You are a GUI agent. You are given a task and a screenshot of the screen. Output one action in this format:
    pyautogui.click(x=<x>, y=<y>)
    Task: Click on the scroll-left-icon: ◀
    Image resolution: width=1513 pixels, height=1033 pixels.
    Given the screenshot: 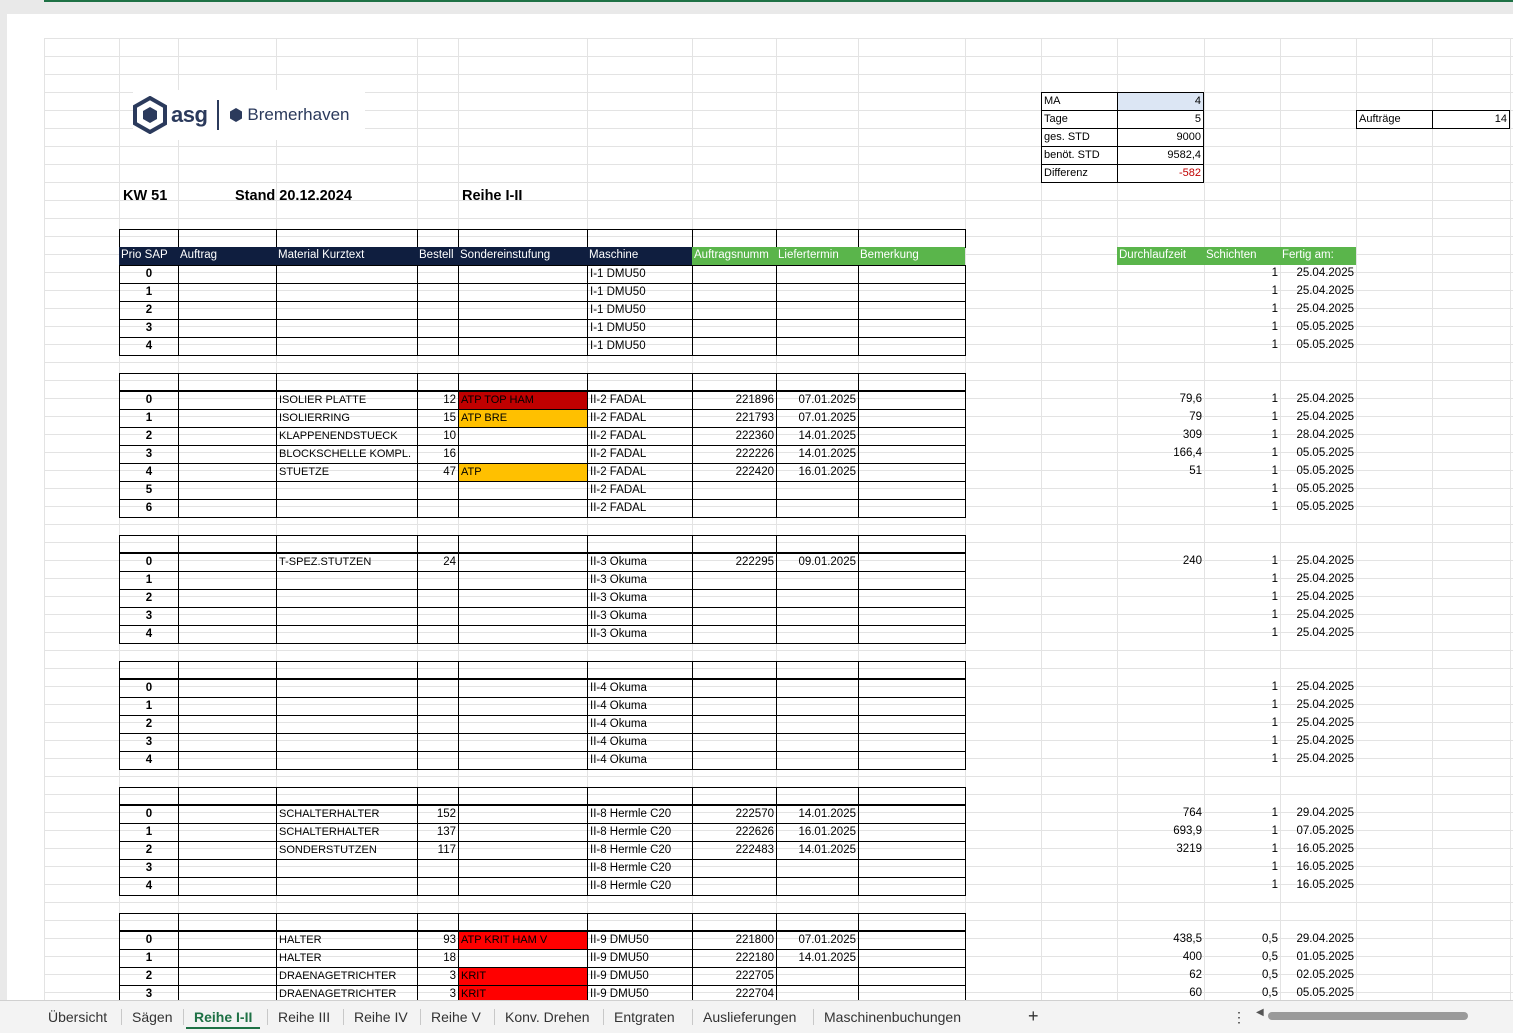 What is the action you would take?
    pyautogui.click(x=1260, y=1012)
    